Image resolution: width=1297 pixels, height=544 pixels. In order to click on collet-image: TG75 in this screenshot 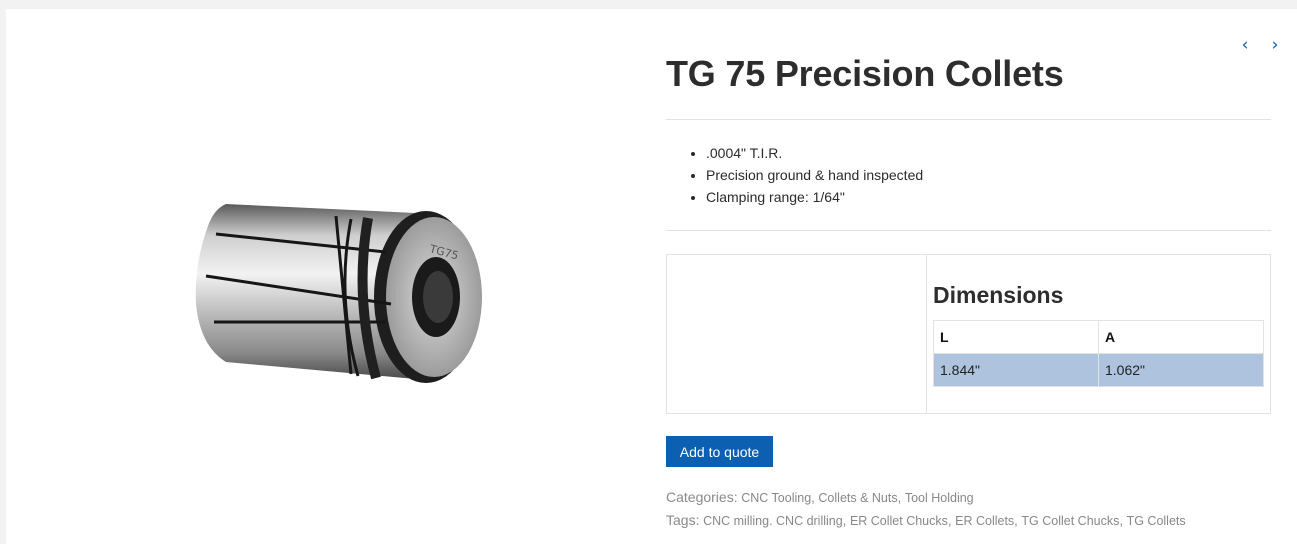, I will do `click(338, 293)`.